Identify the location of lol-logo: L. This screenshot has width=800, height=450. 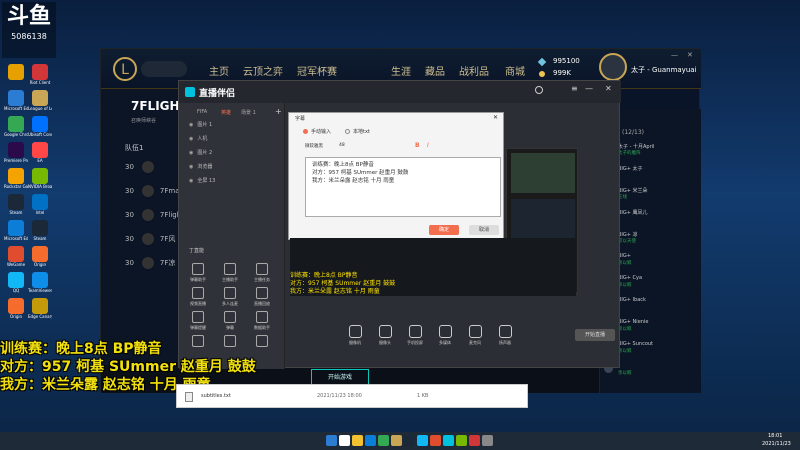
(125, 69).